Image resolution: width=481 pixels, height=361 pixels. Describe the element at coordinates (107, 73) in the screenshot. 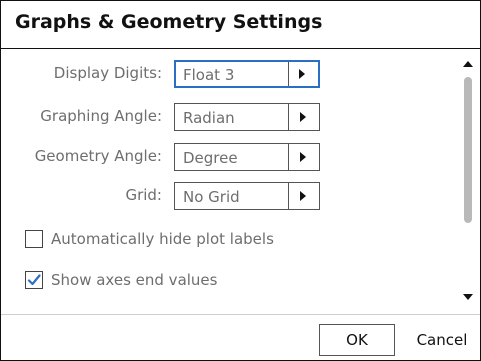

I see `display-digits-label: Display Digits:` at that location.